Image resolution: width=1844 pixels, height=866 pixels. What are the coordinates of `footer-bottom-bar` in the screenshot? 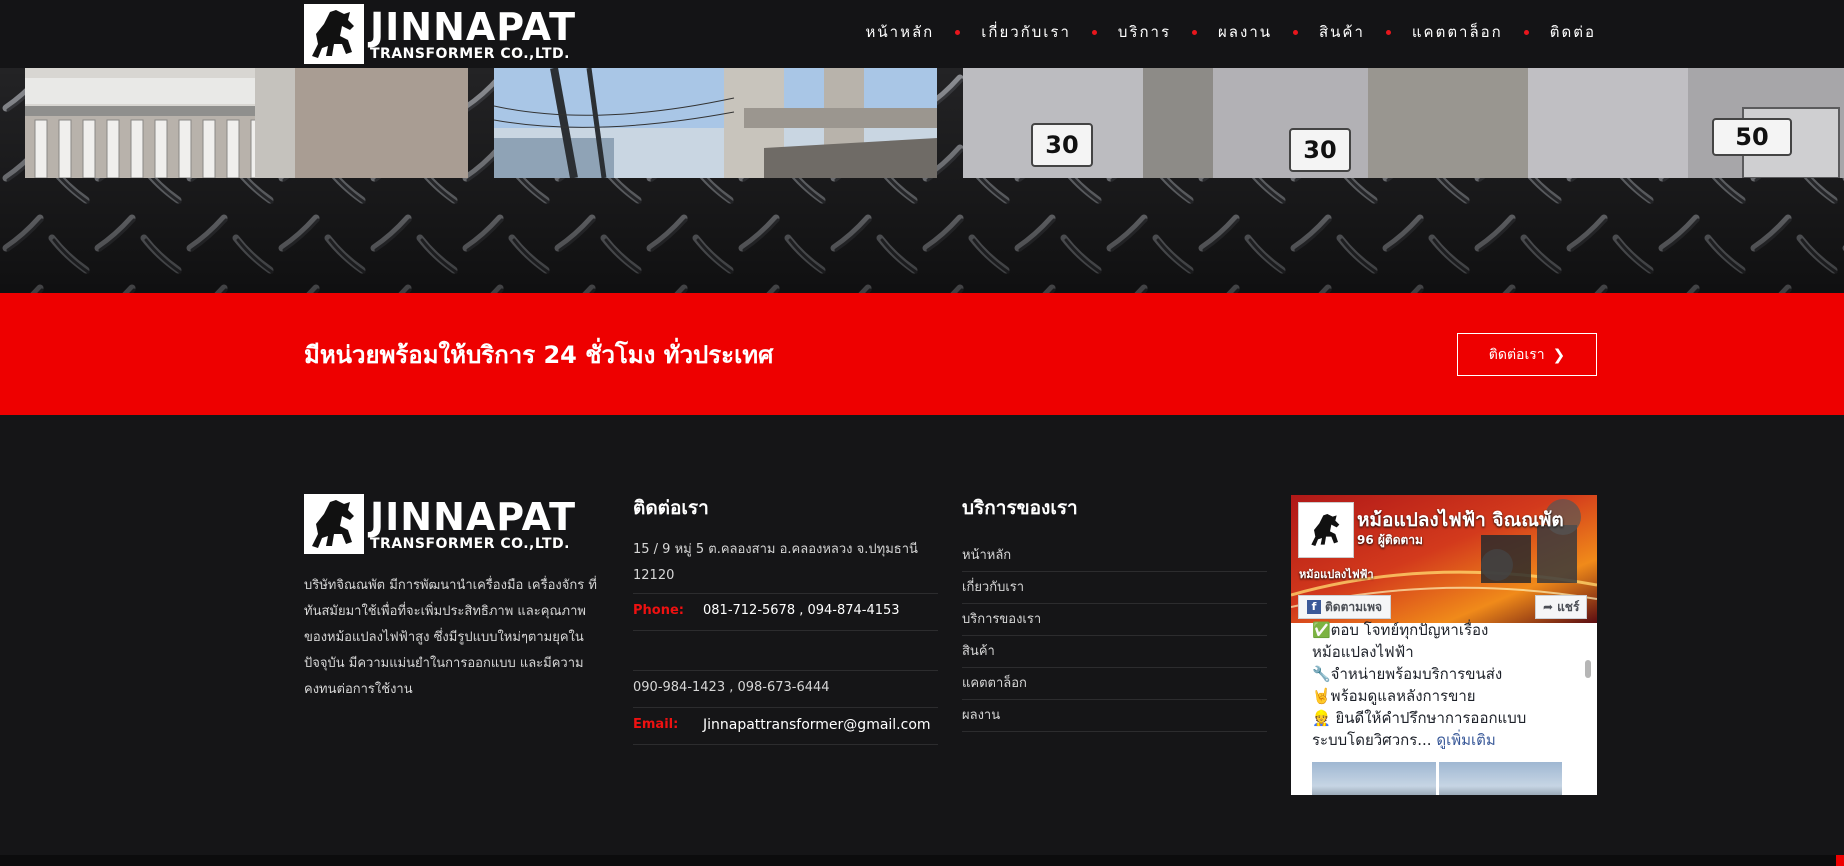 It's located at (922, 860).